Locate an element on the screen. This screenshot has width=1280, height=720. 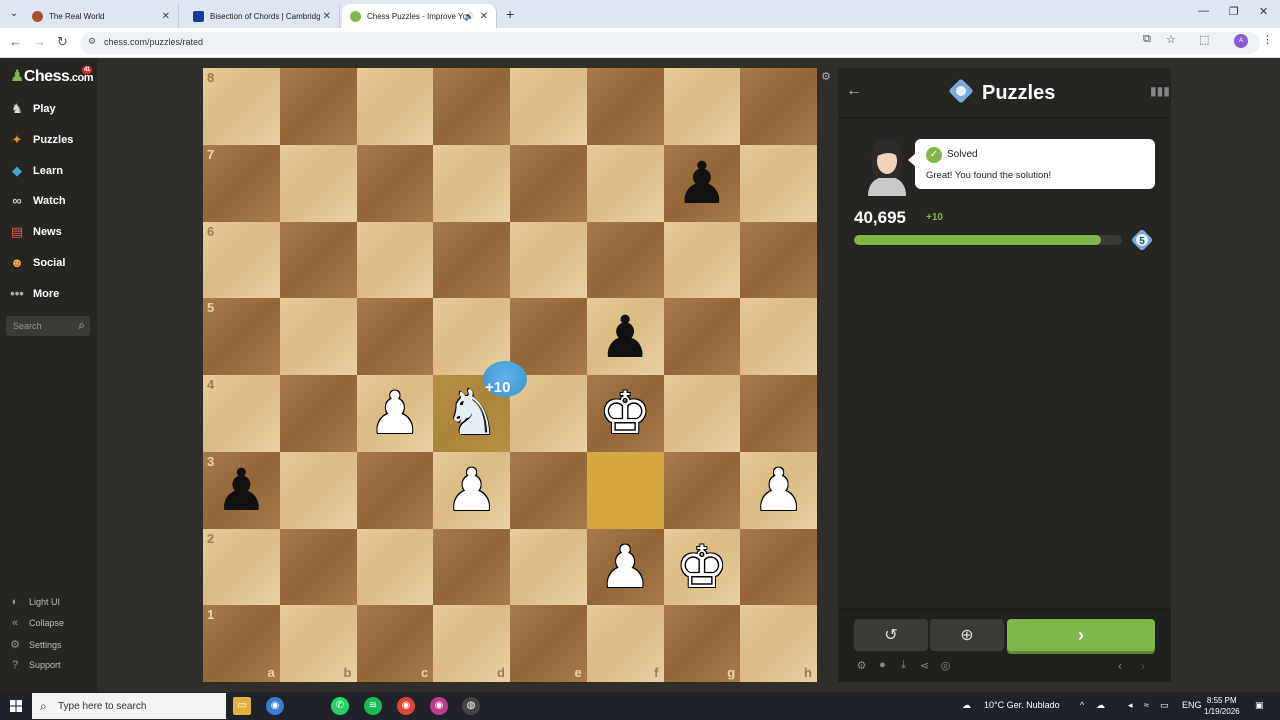
browser-tab: The Real World ✕ is located at coordinates (101, 16).